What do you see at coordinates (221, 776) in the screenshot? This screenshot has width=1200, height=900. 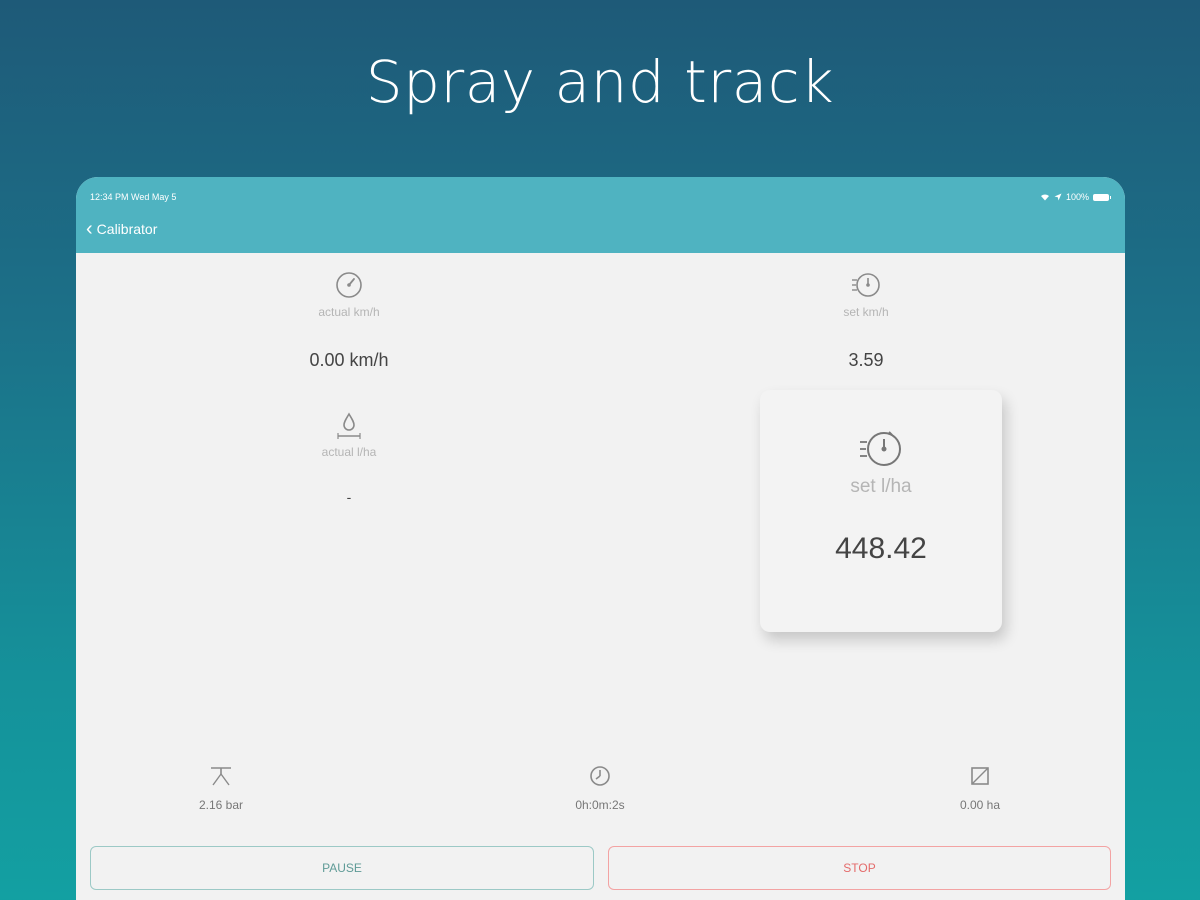 I see `nozzle-icon` at bounding box center [221, 776].